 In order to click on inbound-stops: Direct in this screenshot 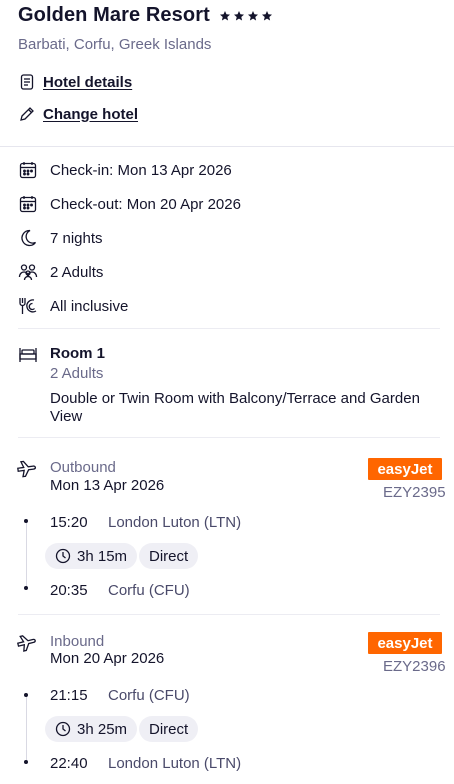, I will do `click(169, 729)`.